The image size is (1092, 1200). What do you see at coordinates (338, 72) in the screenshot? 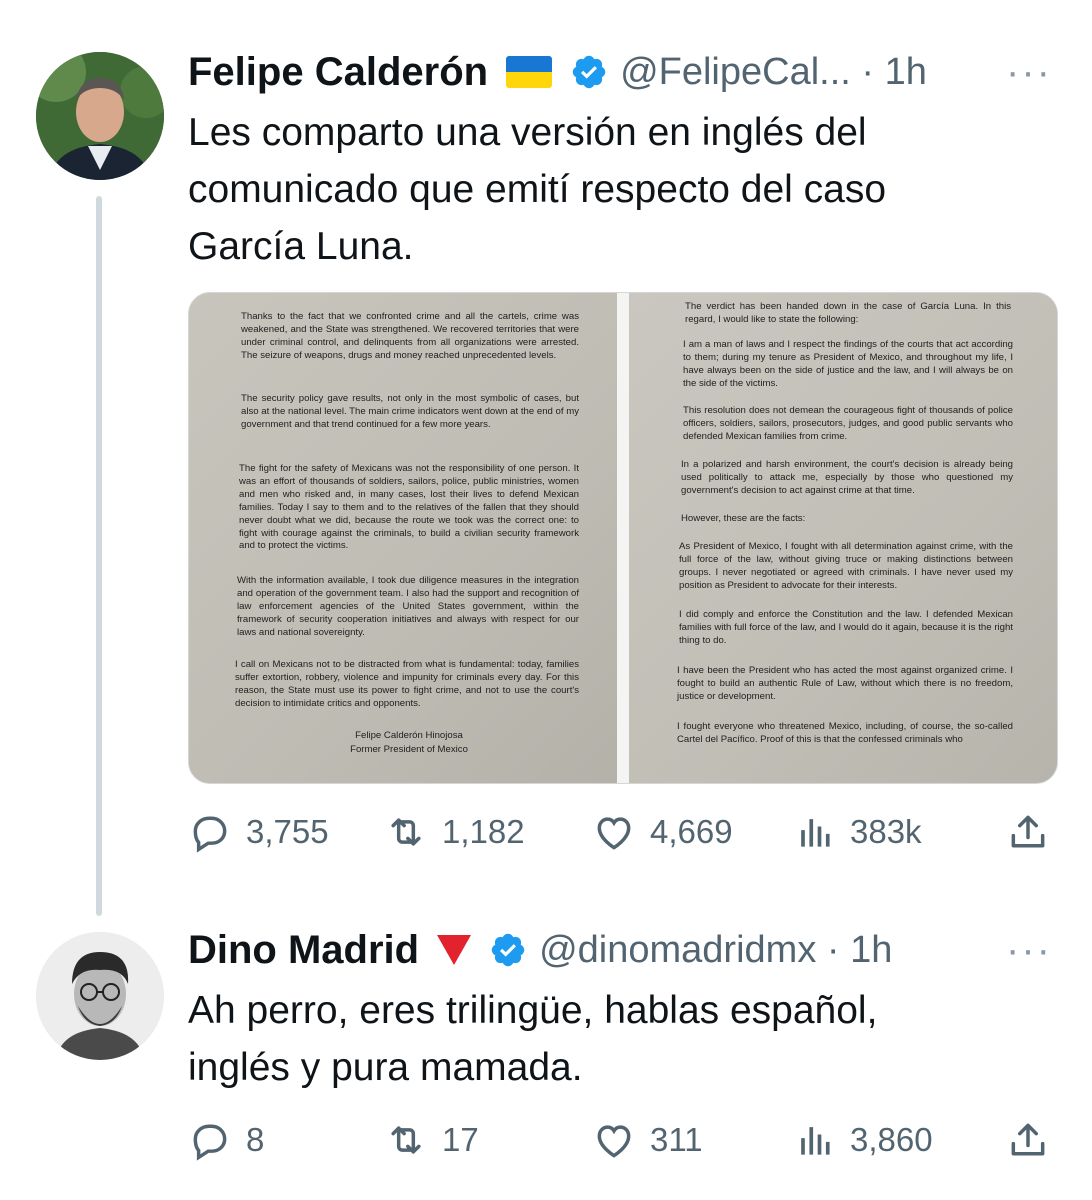
I see `display-name: Felipe Calderón` at bounding box center [338, 72].